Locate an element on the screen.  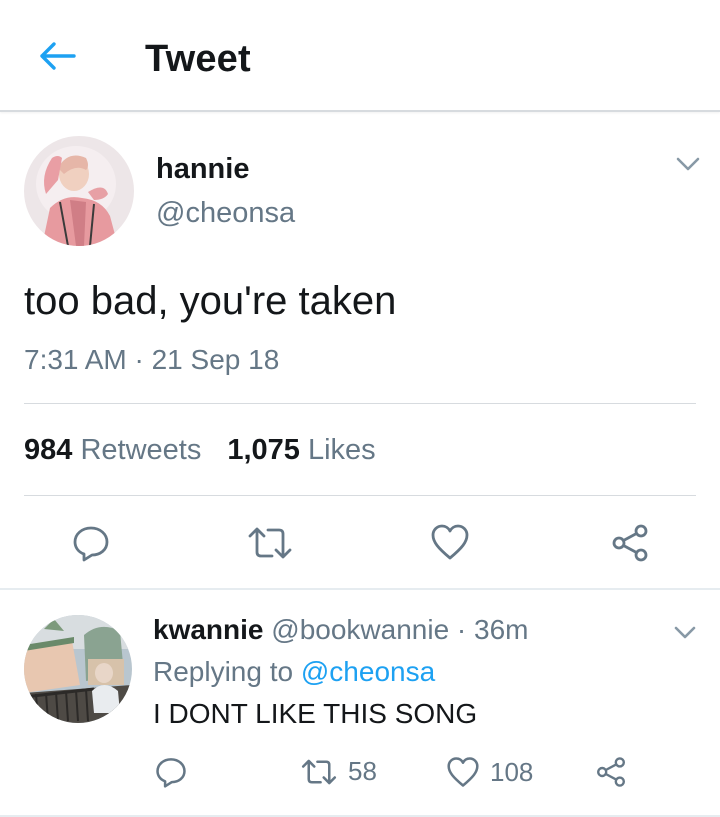
arrow-left-icon is located at coordinates (58, 56).